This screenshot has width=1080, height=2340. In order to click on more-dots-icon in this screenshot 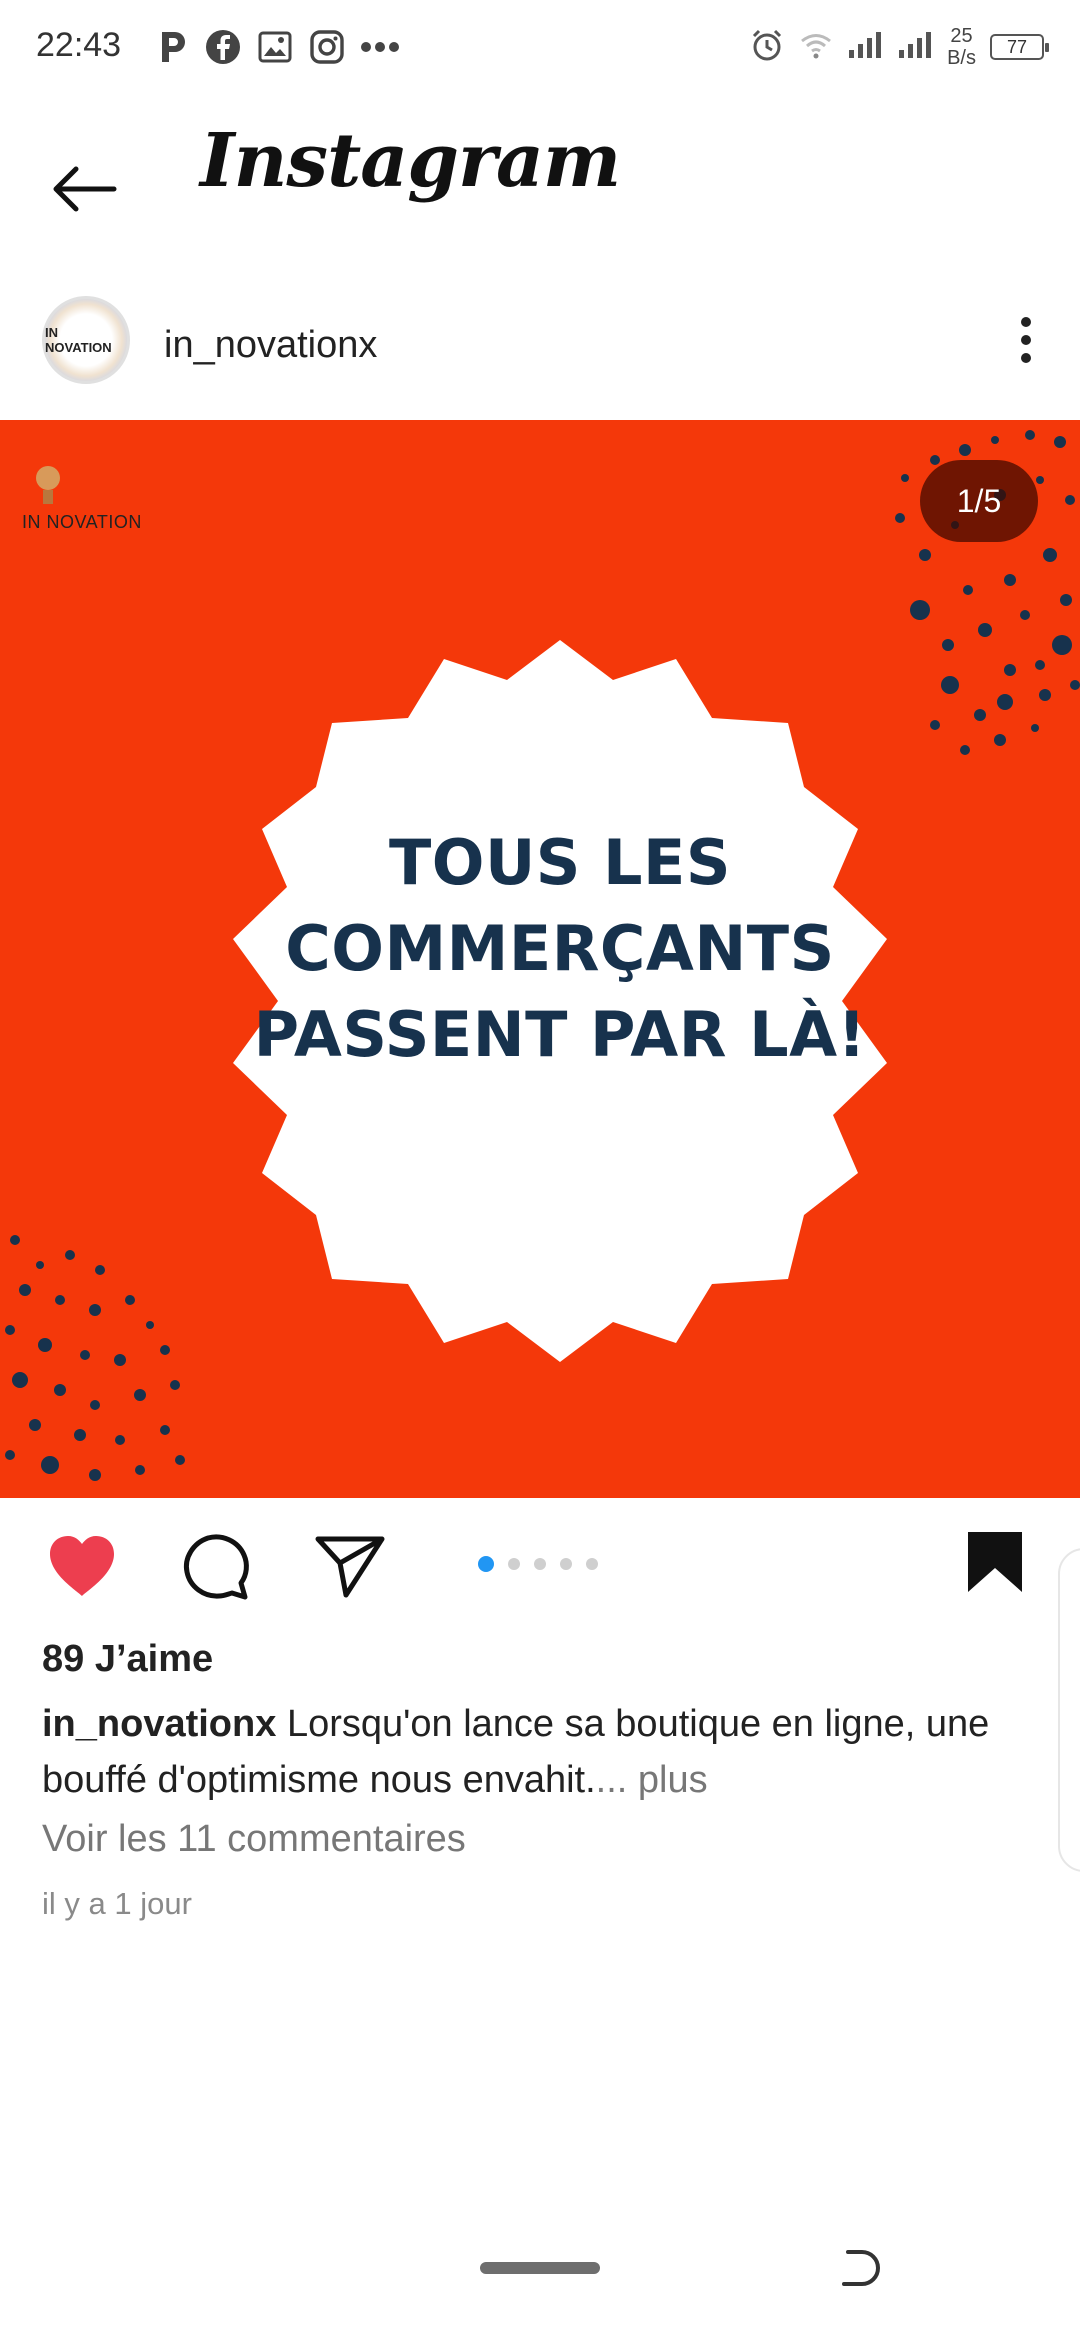, I will do `click(380, 47)`.